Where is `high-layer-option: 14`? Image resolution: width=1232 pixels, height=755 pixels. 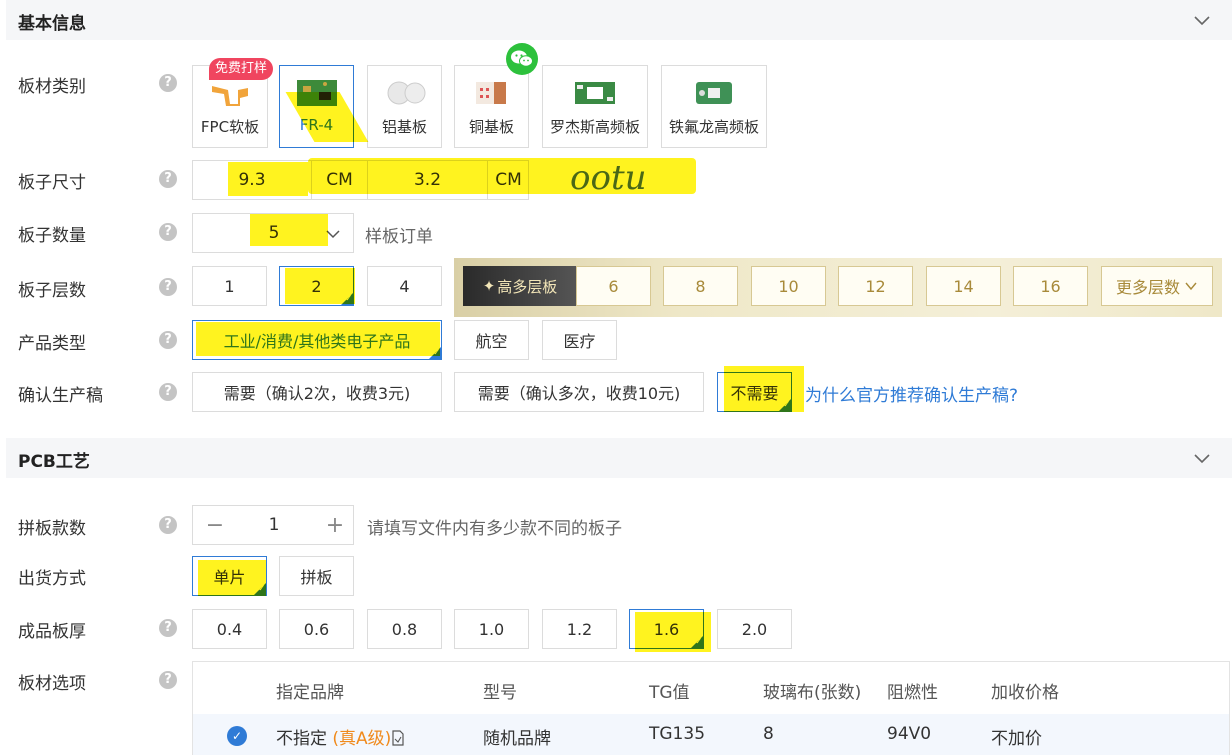 high-layer-option: 14 is located at coordinates (963, 286).